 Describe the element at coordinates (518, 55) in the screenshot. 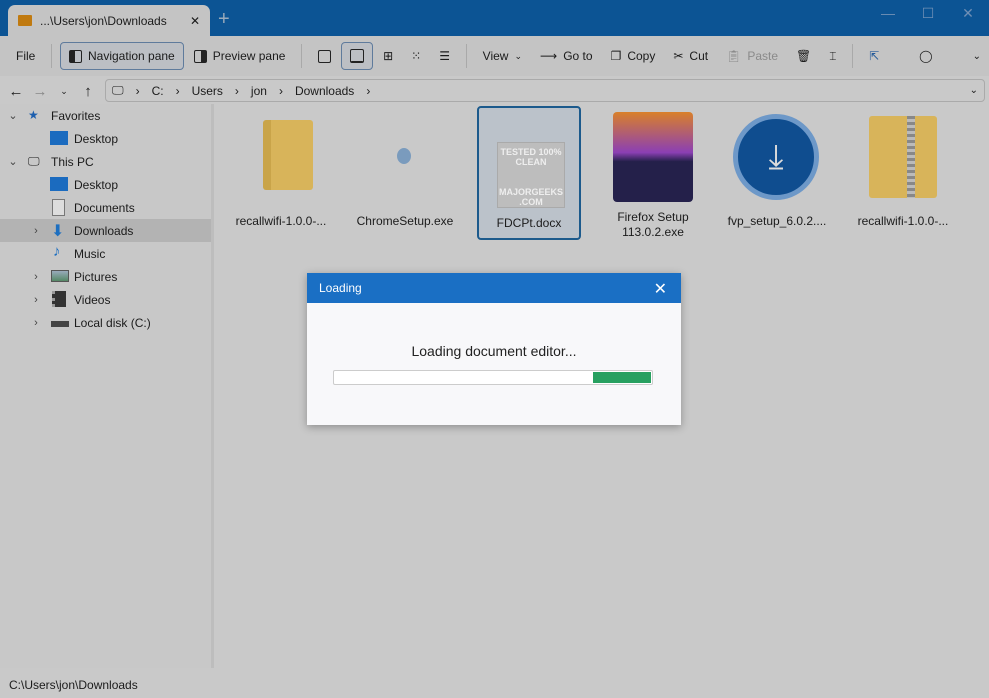

I see `chevron-down-icon: ⌄` at that location.